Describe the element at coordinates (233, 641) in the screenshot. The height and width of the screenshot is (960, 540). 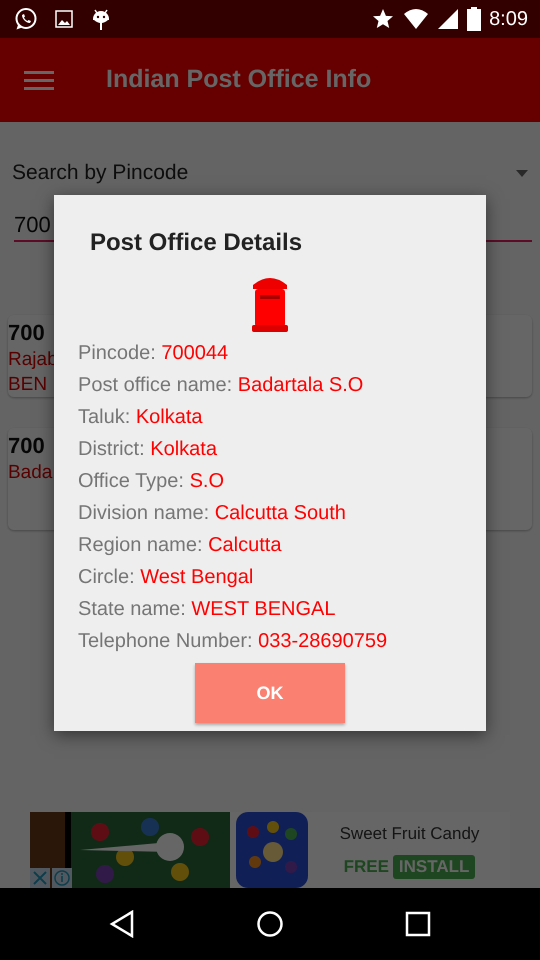
I see `detail-row-text: Telephone Number: 033-28690759` at that location.